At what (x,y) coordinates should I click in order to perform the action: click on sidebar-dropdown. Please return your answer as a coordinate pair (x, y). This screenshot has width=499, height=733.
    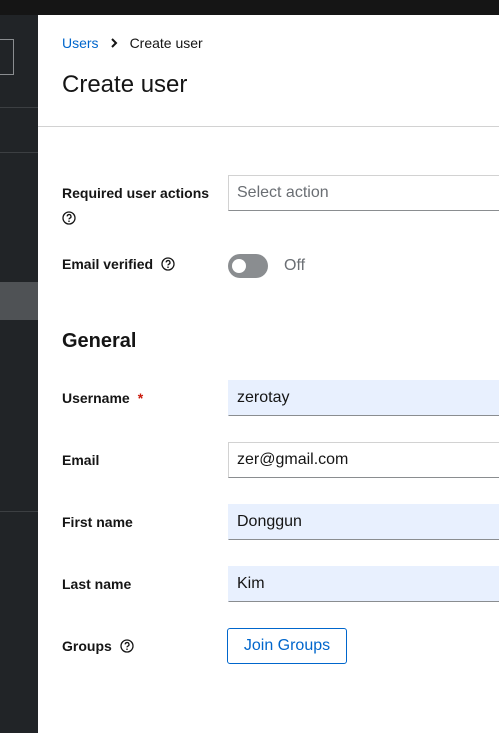
    Looking at the image, I should click on (7, 57).